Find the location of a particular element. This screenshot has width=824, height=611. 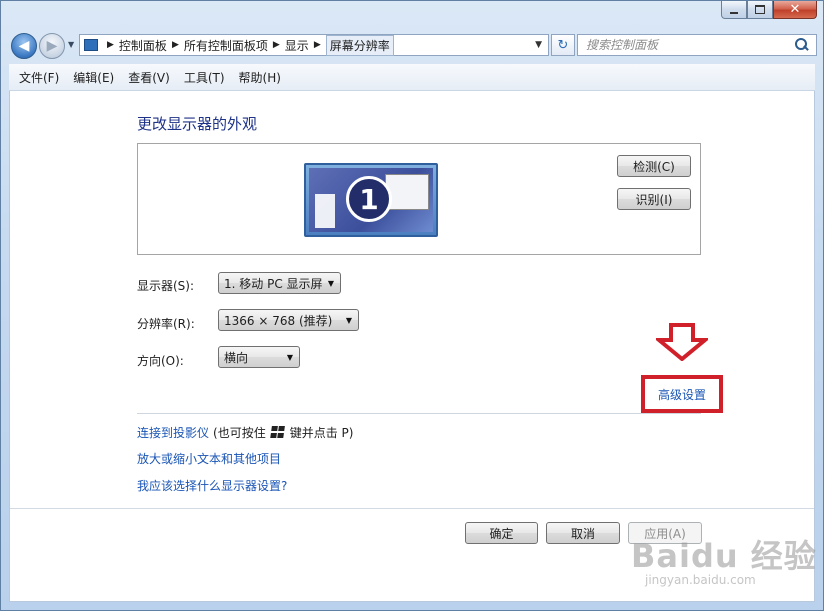

resolution-select: 1366 × 768 (推荐) ▼ is located at coordinates (288, 320).